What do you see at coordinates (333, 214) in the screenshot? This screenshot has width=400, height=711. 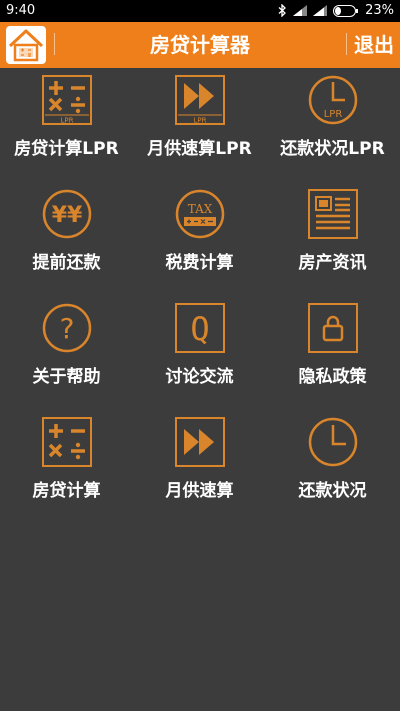 I see `news-icon` at bounding box center [333, 214].